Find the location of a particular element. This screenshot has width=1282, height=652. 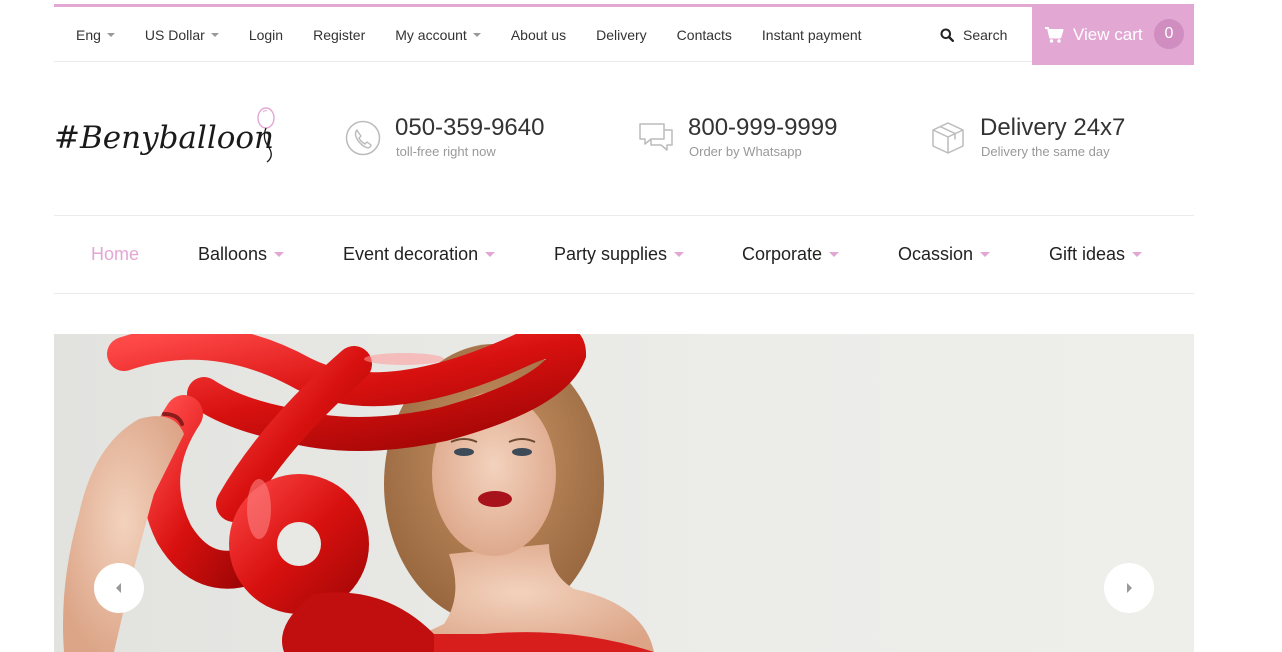

contact-phone: 050-359-9640 toll-free right now is located at coordinates (444, 138).